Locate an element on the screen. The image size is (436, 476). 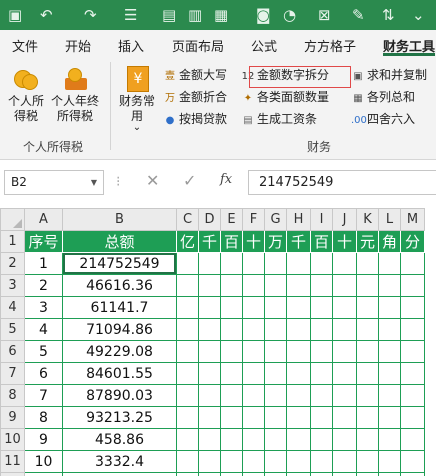
format-icon: ⊠ is located at coordinates (324, 15).